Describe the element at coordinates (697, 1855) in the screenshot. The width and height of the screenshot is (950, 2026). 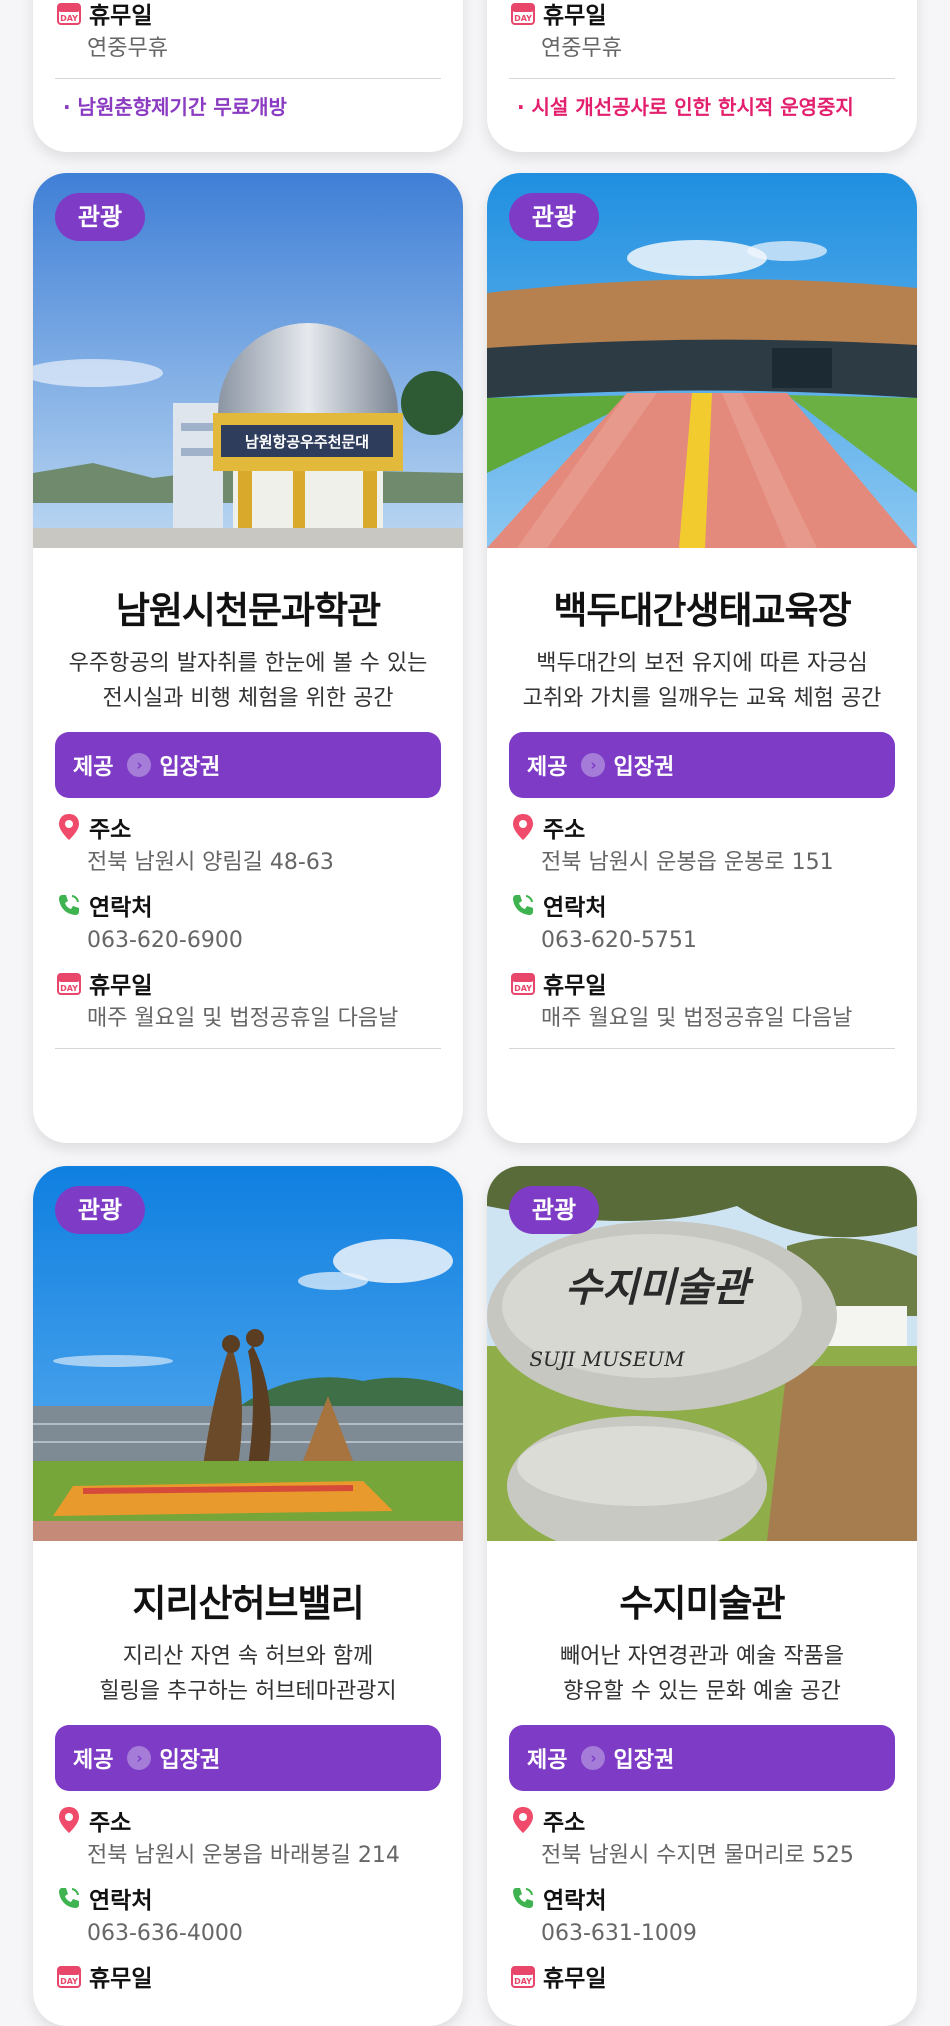
I see `address-value: 전북 남원시 수지면 물머리로 525` at that location.